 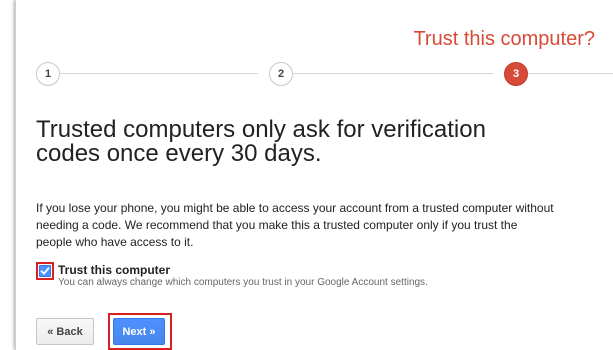 I want to click on step-1: 1, so click(x=48, y=74).